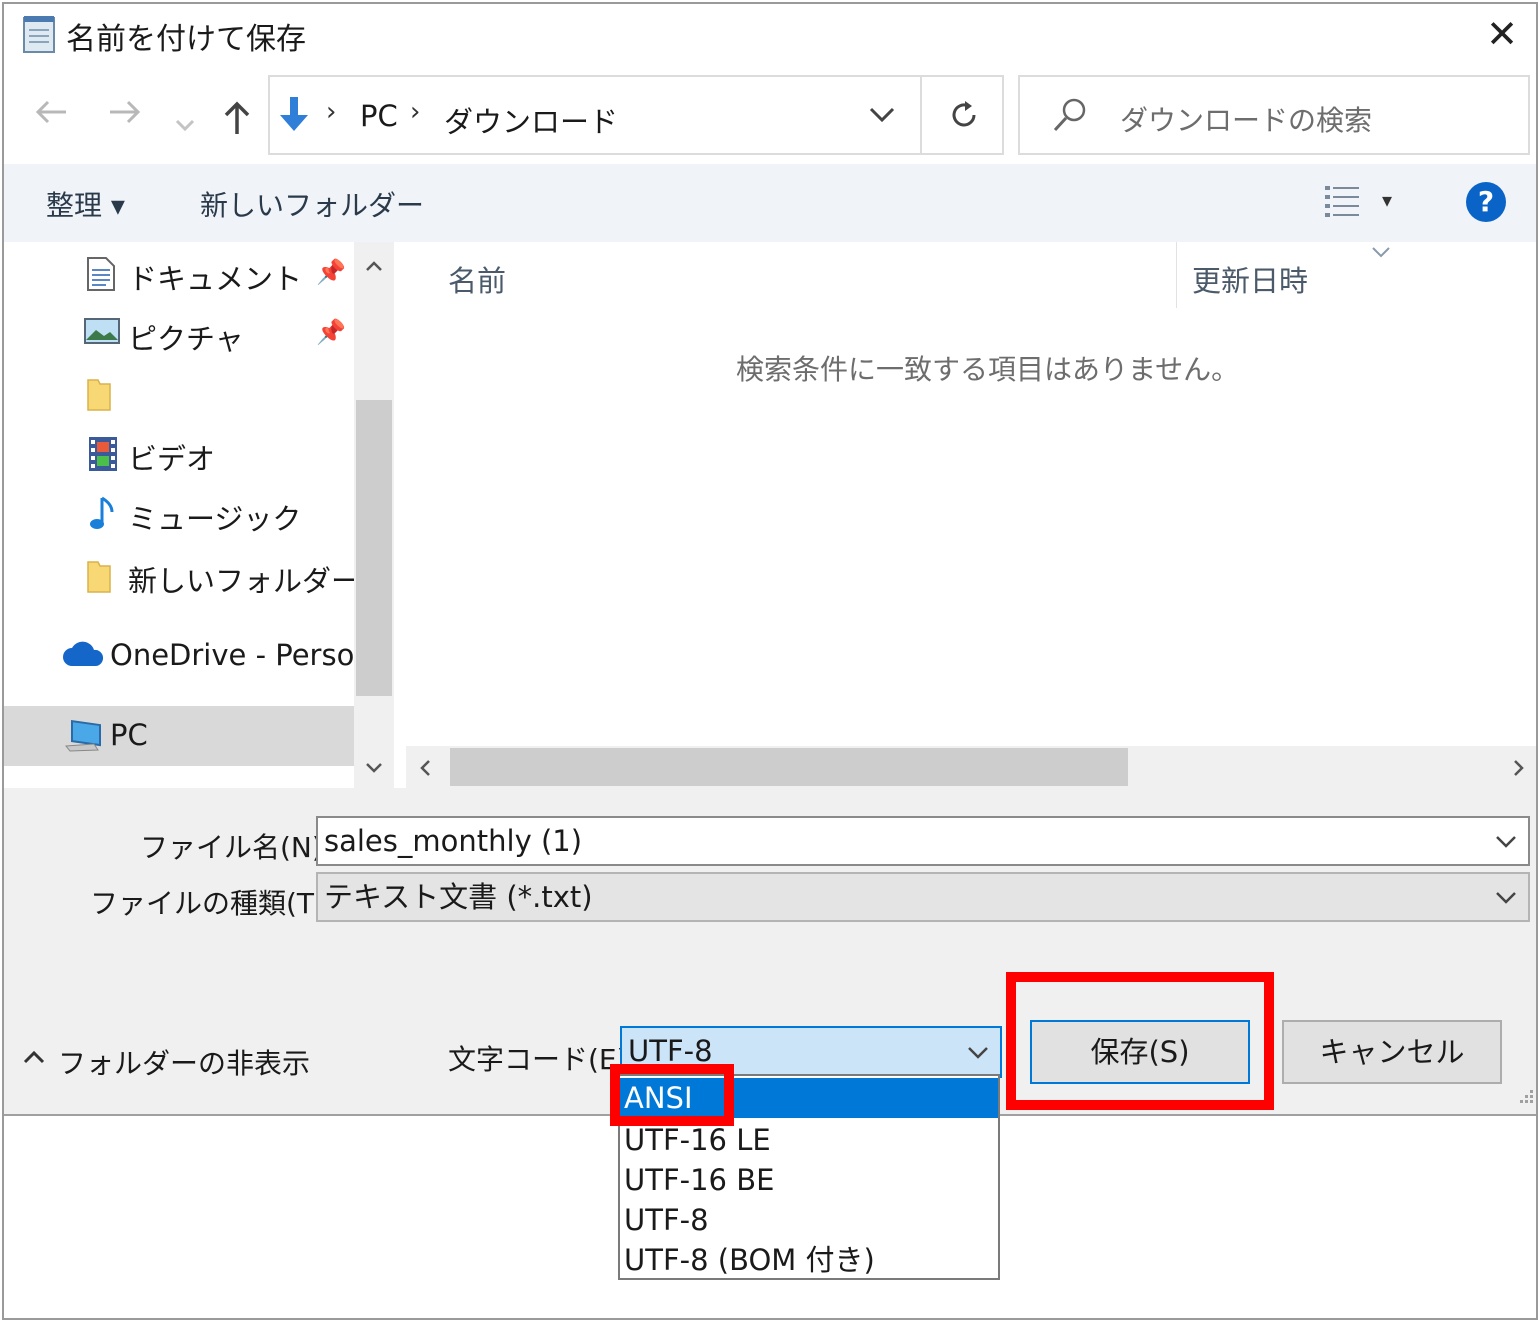 Image resolution: width=1540 pixels, height=1322 pixels. Describe the element at coordinates (215, 279) in the screenshot. I see `nav-item-label: ドキュメント` at that location.